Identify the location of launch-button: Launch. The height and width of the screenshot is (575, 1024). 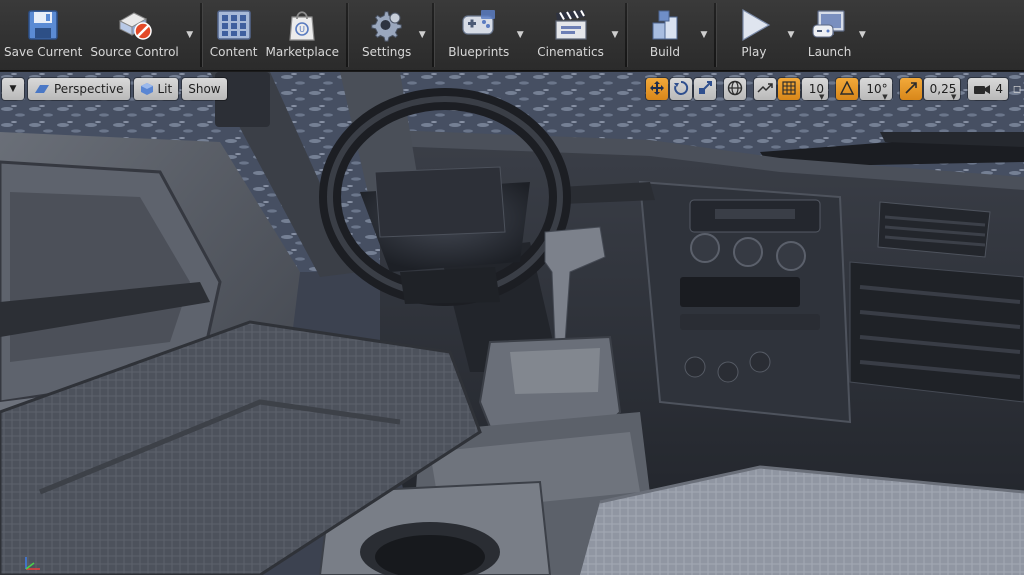
(826, 35).